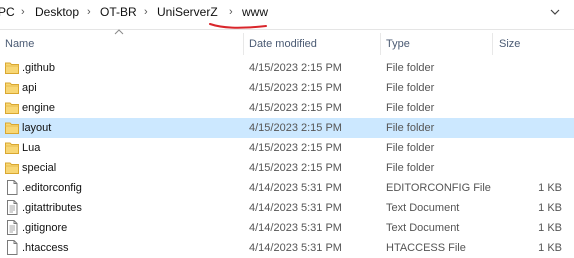 This screenshot has height=258, width=574. What do you see at coordinates (255, 12) in the screenshot?
I see `breadcrumb-item-www: www` at bounding box center [255, 12].